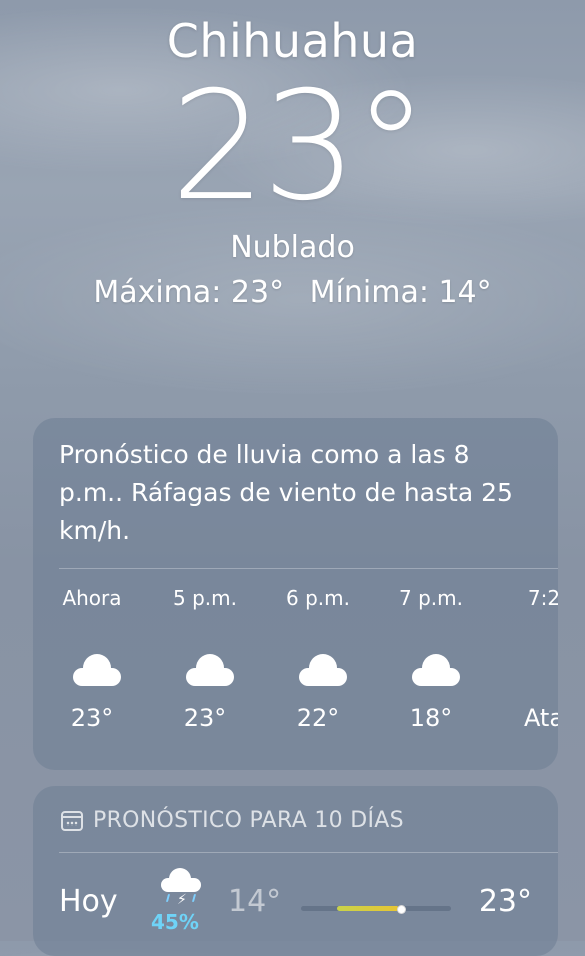 The height and width of the screenshot is (956, 585). I want to click on hour-temp: Ata, so click(540, 718).